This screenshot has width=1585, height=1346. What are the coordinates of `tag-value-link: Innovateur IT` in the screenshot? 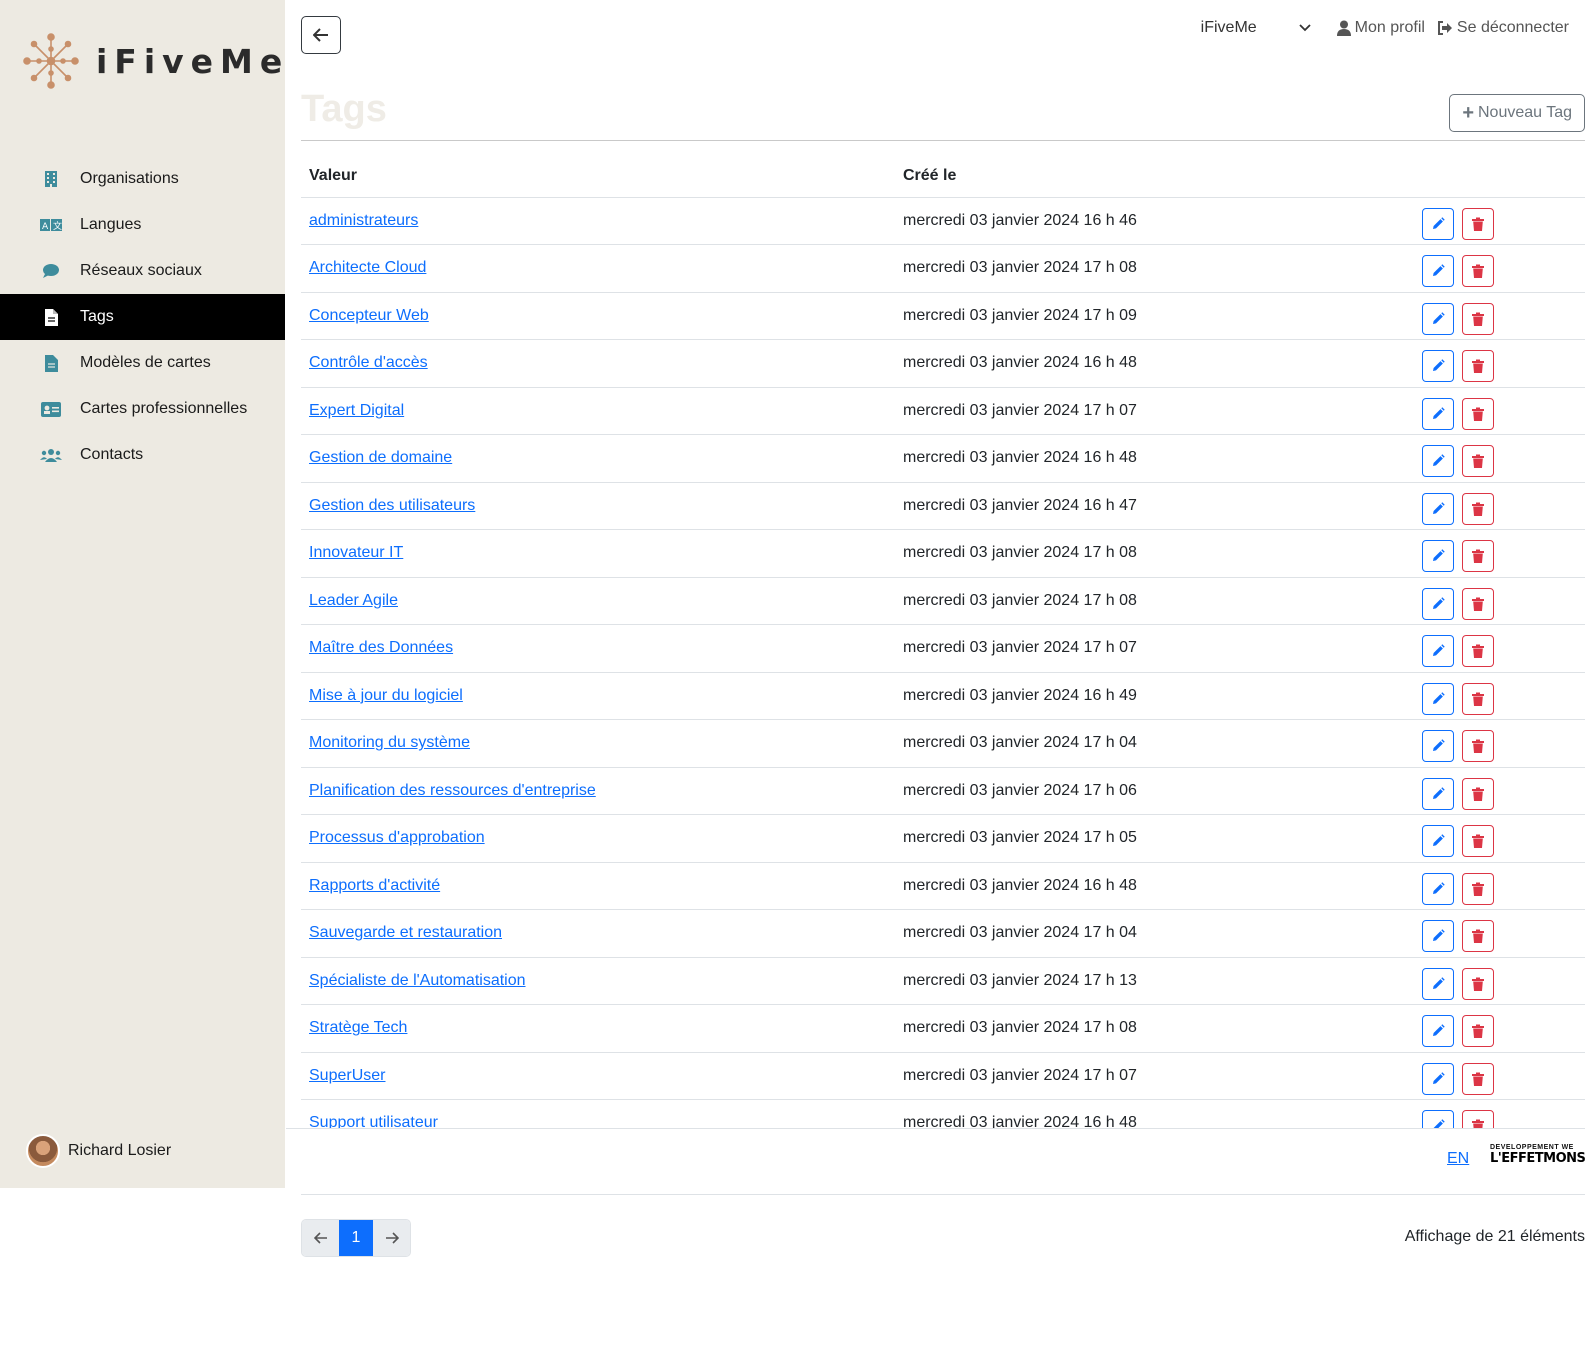 It's located at (356, 552).